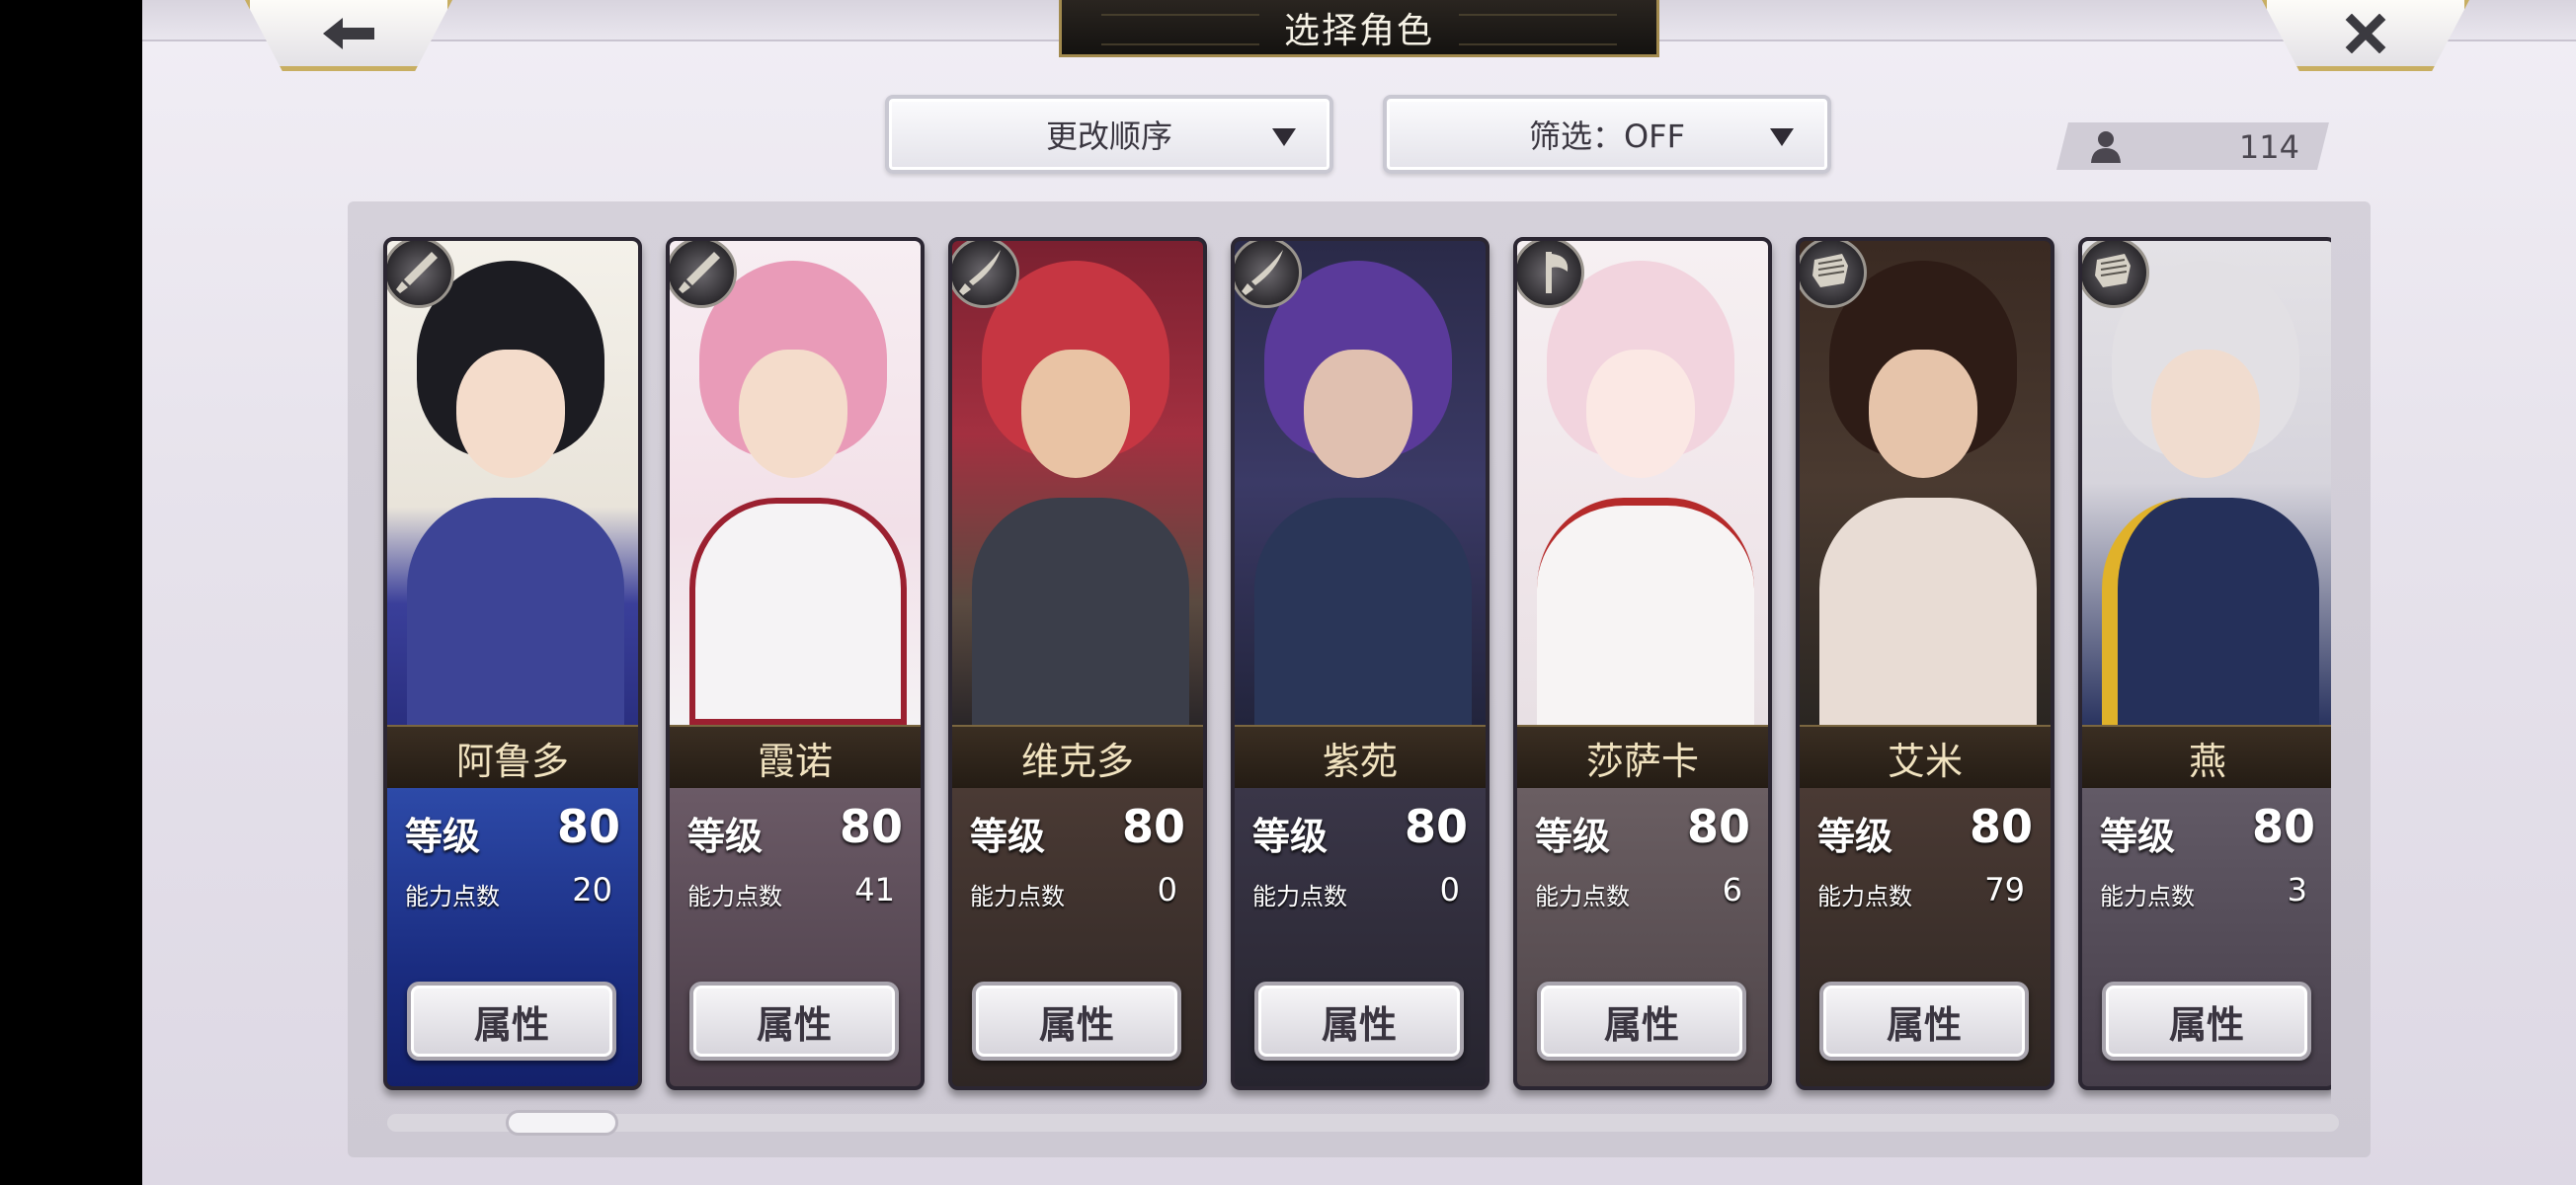  I want to click on character-stats: 等级 80 能力点数 6 属性, so click(1642, 937).